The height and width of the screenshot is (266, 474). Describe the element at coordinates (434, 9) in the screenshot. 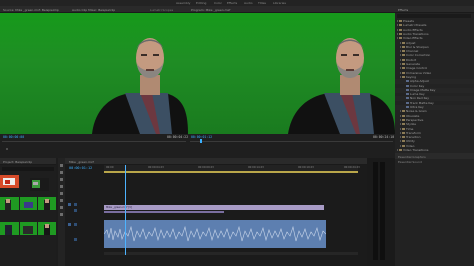

I see `effects-panel-header: Effects` at that location.